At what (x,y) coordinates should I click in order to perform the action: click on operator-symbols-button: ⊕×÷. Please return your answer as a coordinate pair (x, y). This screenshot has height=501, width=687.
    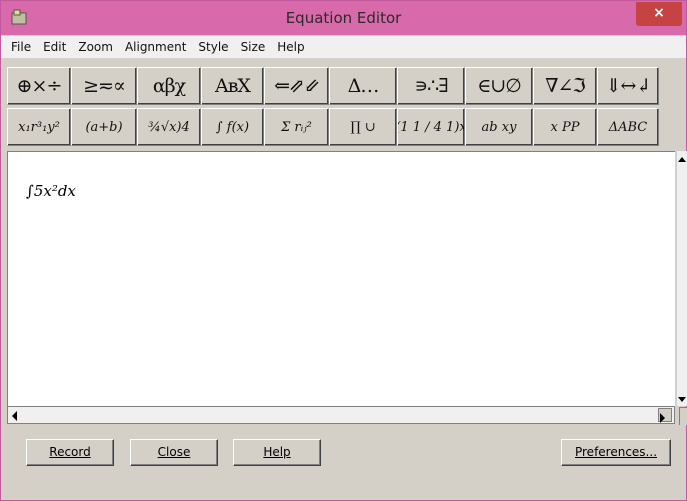
    Looking at the image, I should click on (39, 86).